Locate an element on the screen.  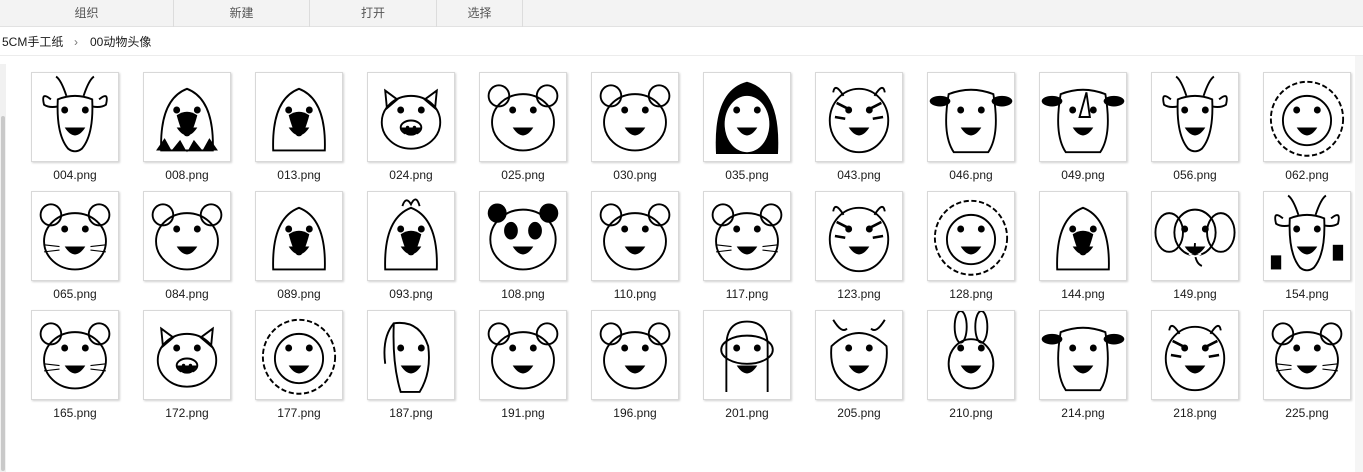
toolbar-new: 新建 is located at coordinates (242, 13).